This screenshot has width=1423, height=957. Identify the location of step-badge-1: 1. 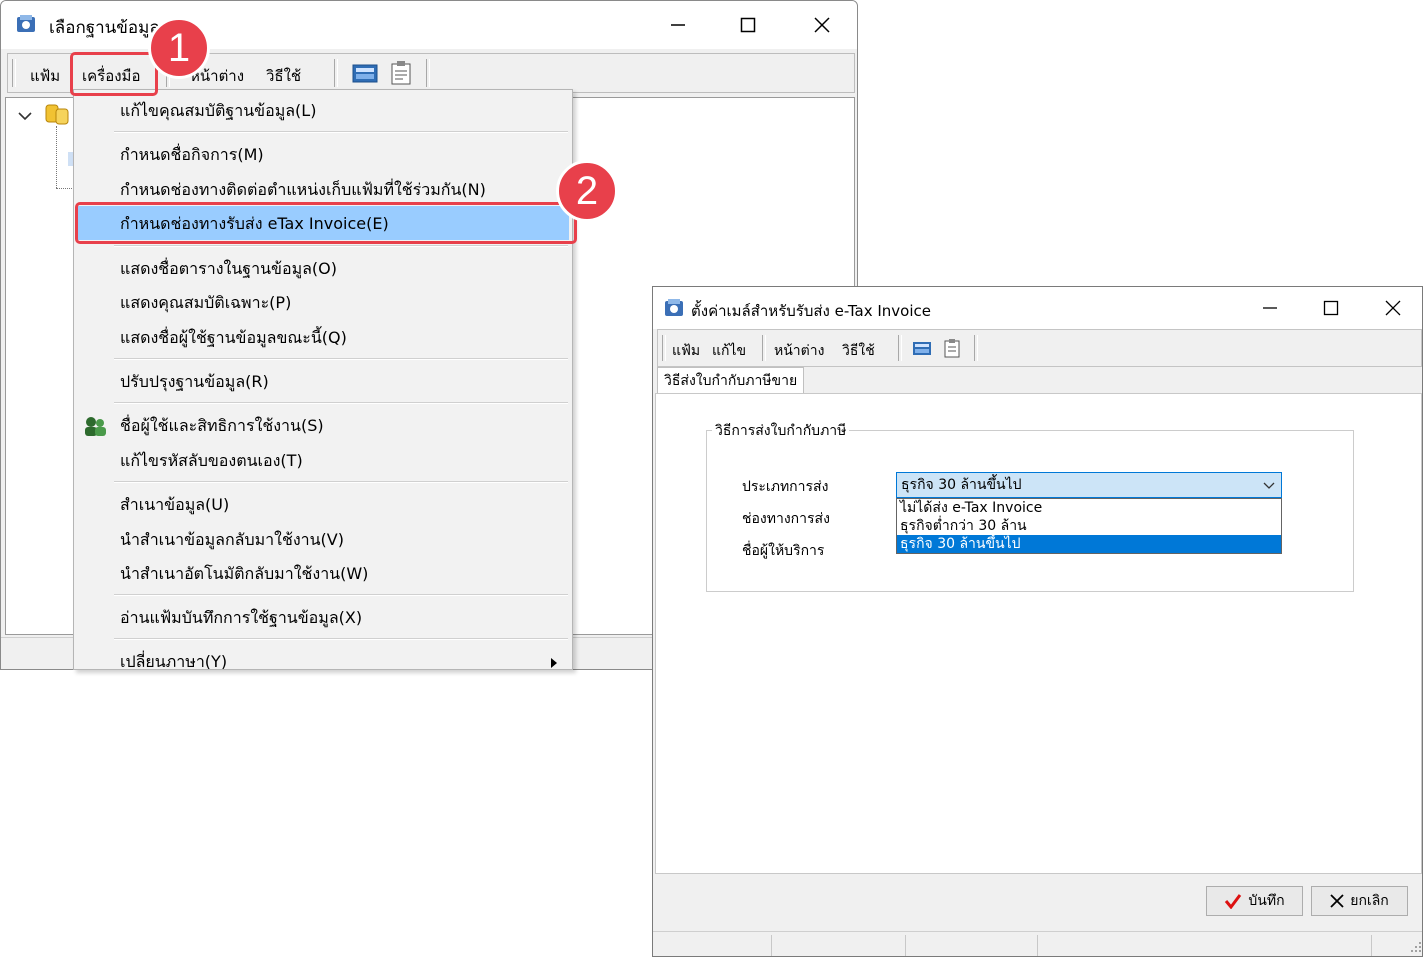
(179, 48).